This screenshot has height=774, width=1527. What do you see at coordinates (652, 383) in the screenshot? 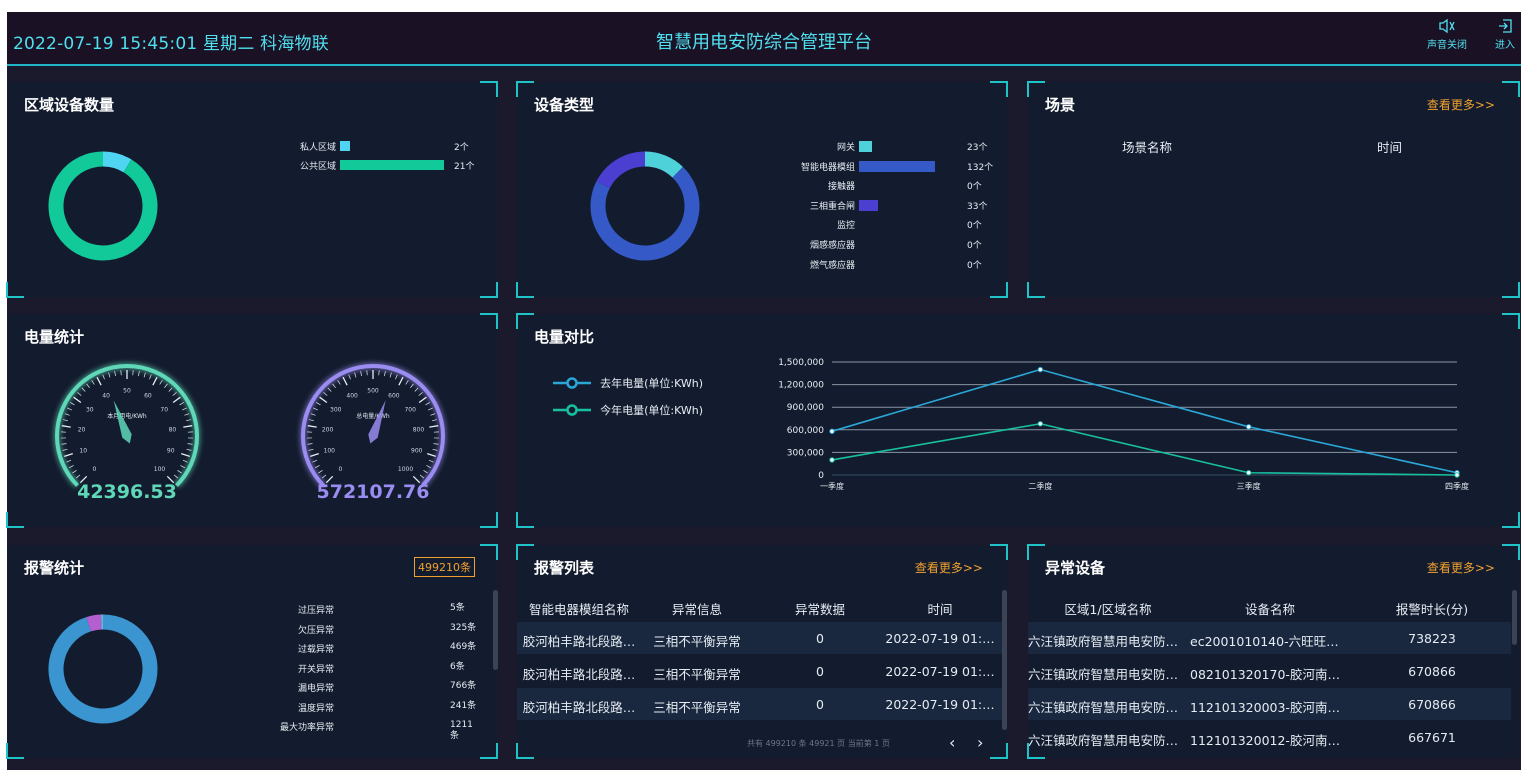
I see `legend-label: 去年电量(单位:KWh)` at bounding box center [652, 383].